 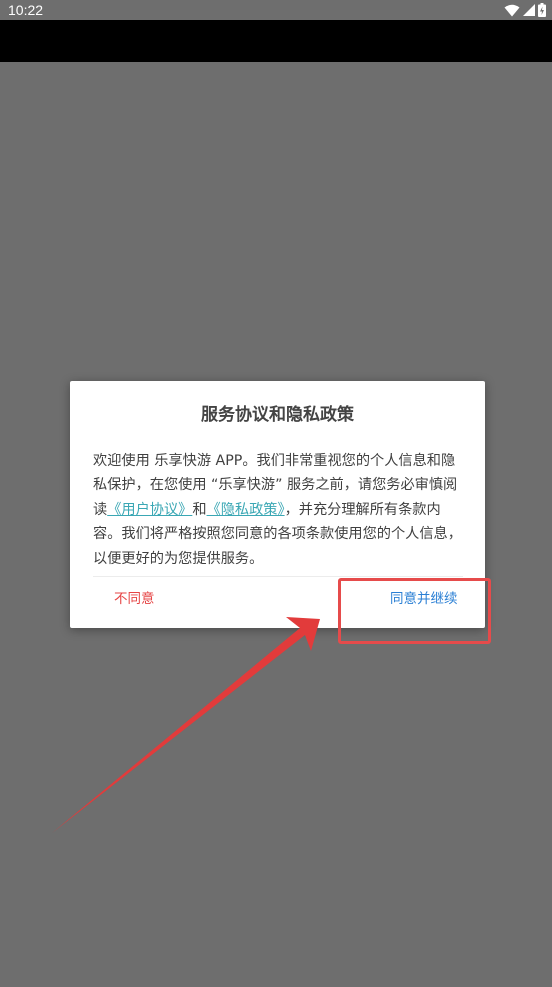 What do you see at coordinates (276, 41) in the screenshot?
I see `app-toolbar` at bounding box center [276, 41].